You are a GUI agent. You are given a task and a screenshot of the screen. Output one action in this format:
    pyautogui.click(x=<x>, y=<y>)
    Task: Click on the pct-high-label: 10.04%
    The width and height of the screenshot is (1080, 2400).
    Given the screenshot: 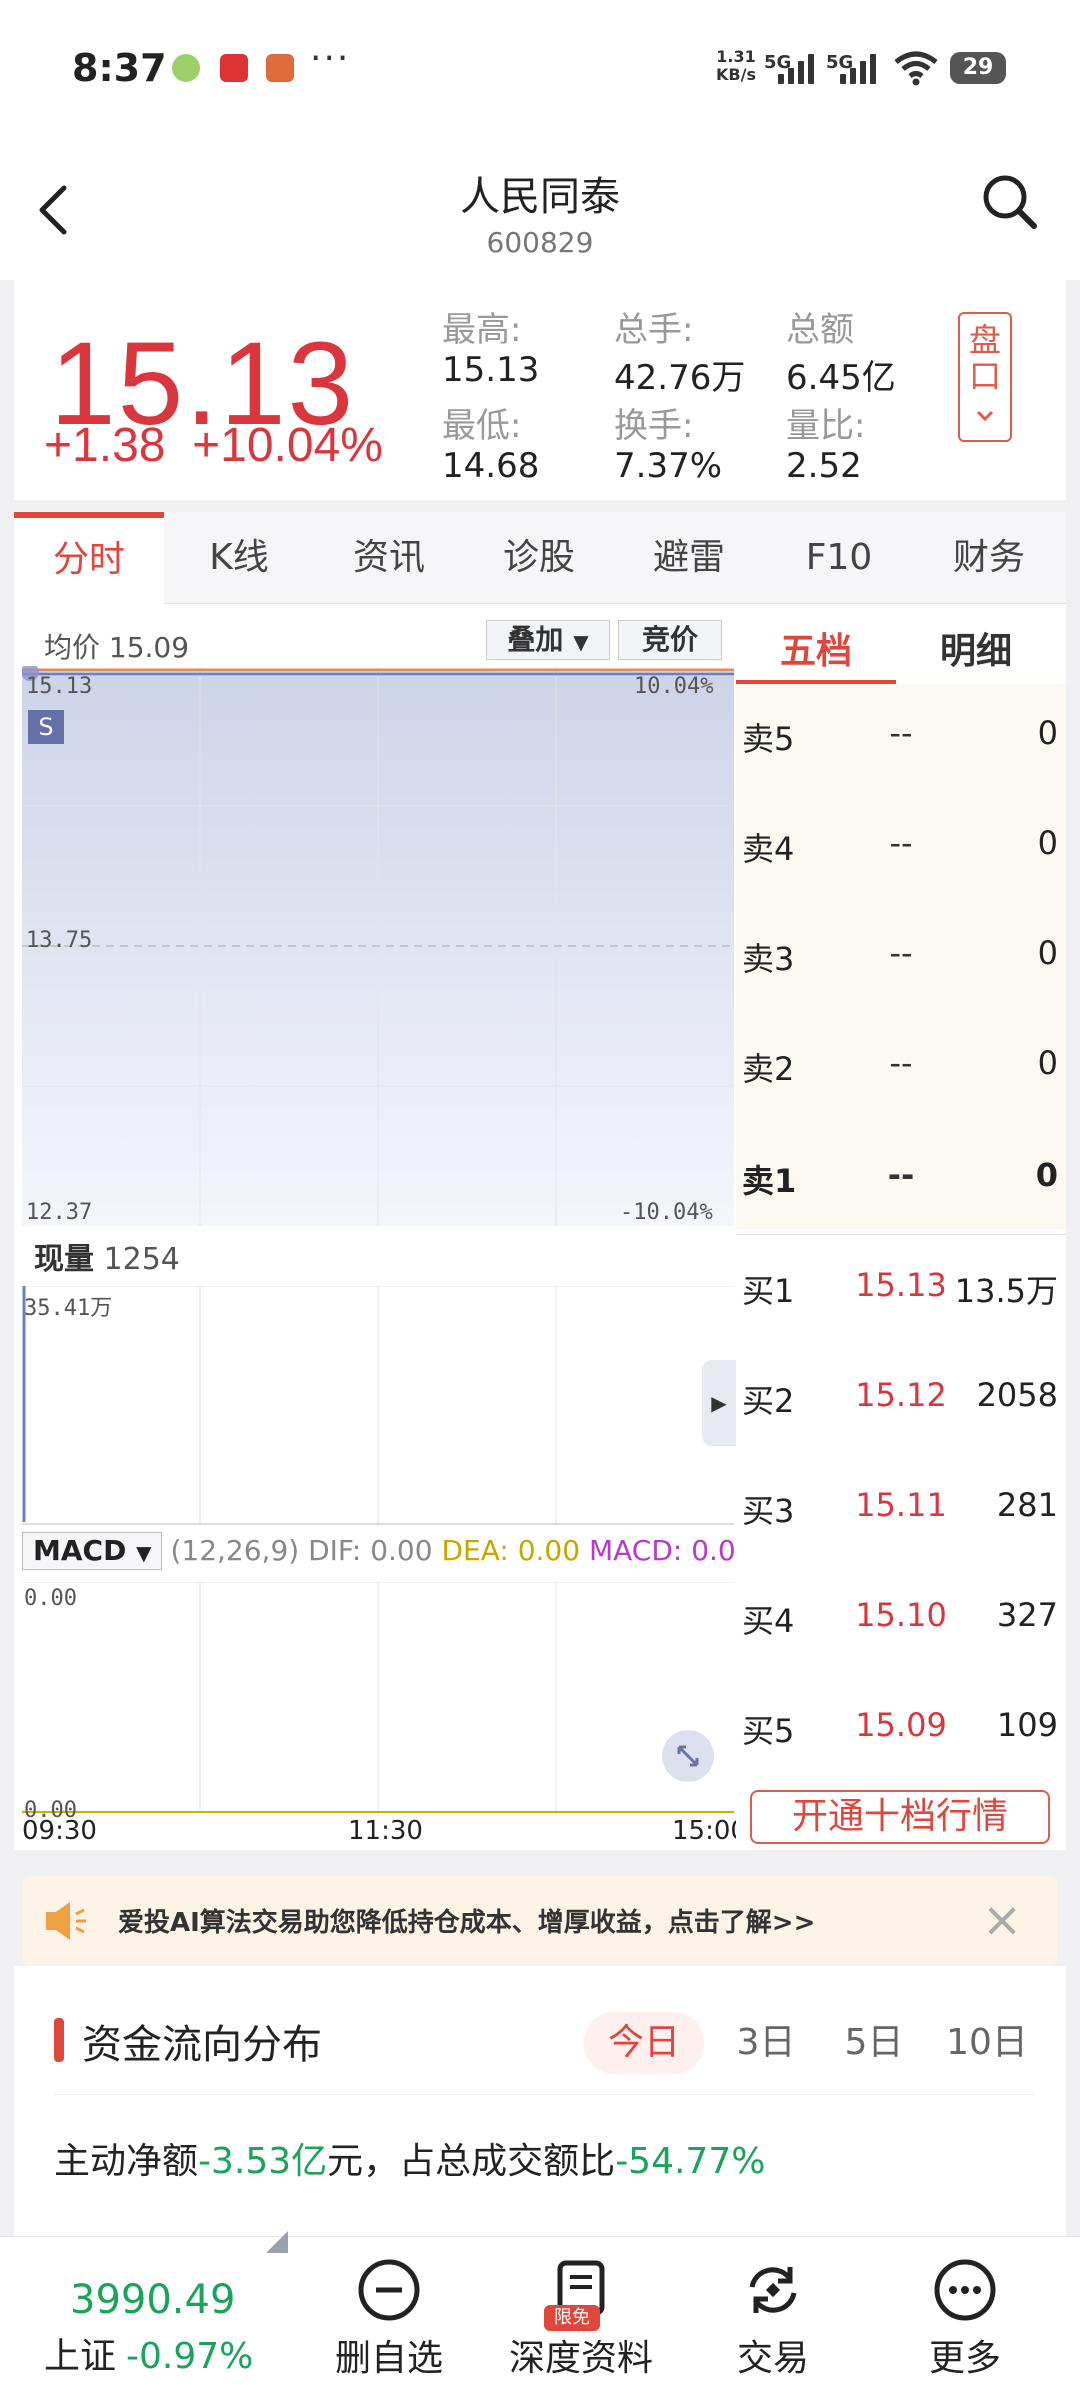 What is the action you would take?
    pyautogui.click(x=674, y=686)
    